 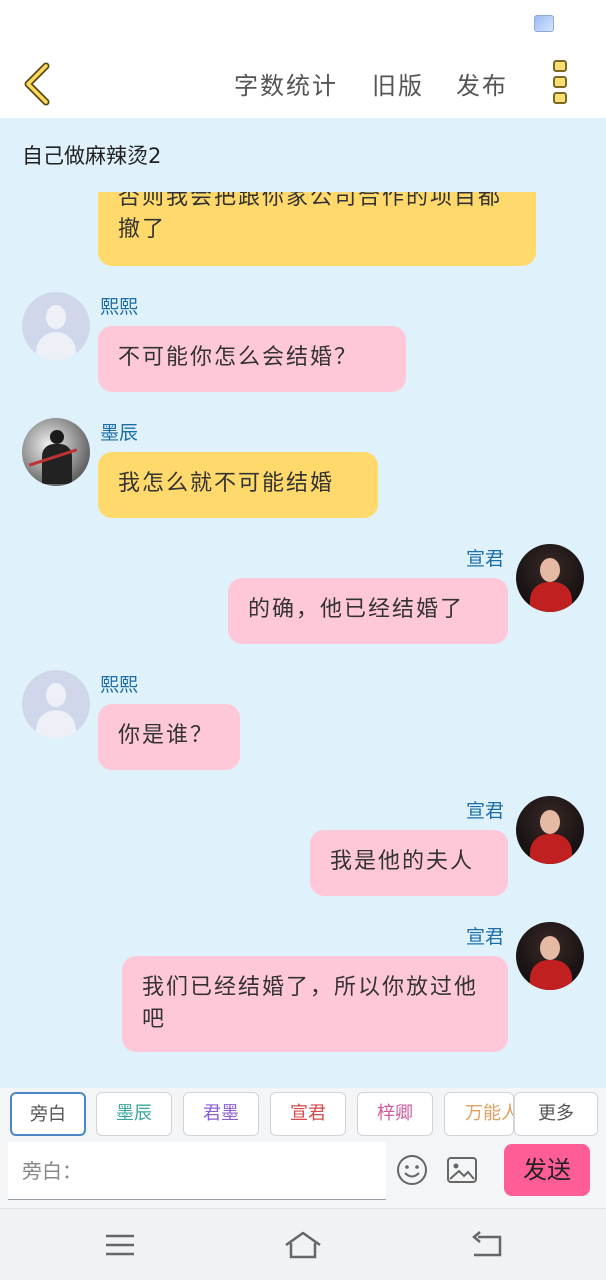 What do you see at coordinates (482, 83) in the screenshot?
I see `publish-menu: 发布` at bounding box center [482, 83].